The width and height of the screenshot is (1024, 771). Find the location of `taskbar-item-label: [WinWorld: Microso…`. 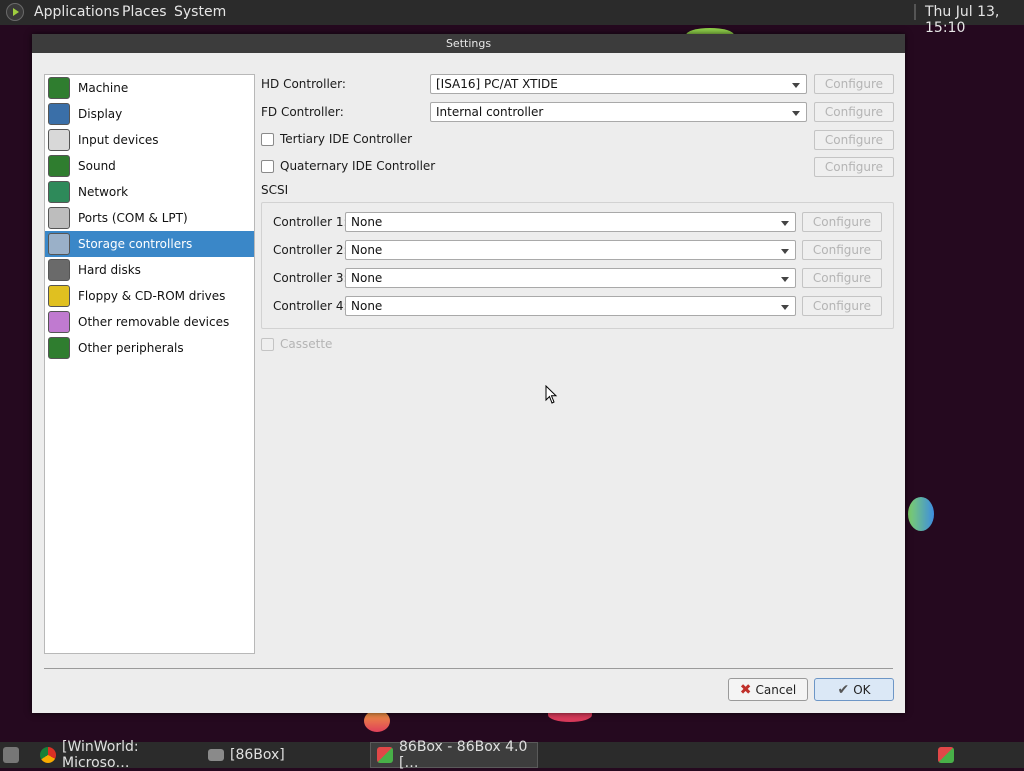

taskbar-item-label: [WinWorld: Microso… is located at coordinates (100, 755).